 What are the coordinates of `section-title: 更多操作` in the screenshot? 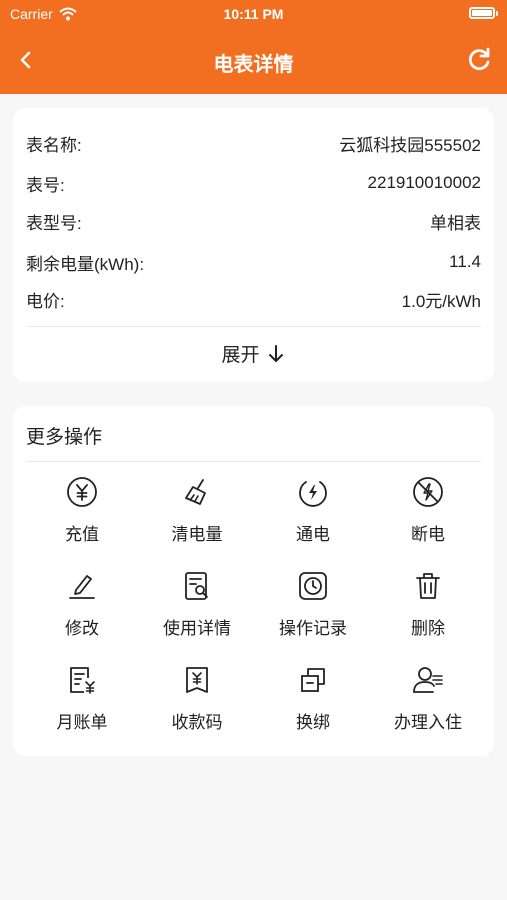 It's located at (64, 437).